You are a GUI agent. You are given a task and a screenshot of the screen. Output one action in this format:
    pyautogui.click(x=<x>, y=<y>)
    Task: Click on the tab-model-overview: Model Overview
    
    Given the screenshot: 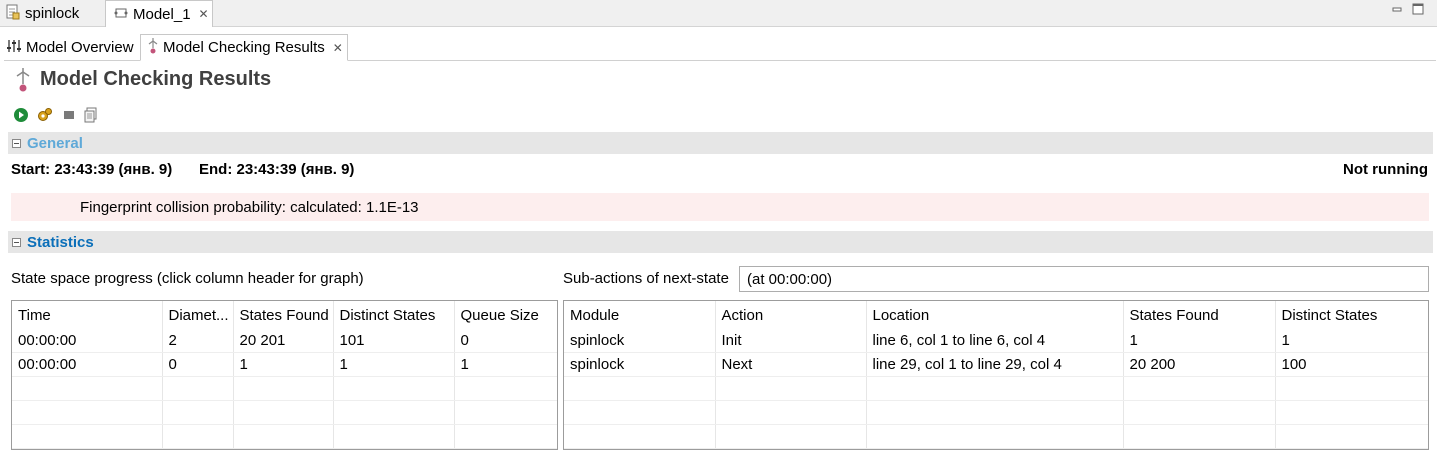 What is the action you would take?
    pyautogui.click(x=70, y=47)
    